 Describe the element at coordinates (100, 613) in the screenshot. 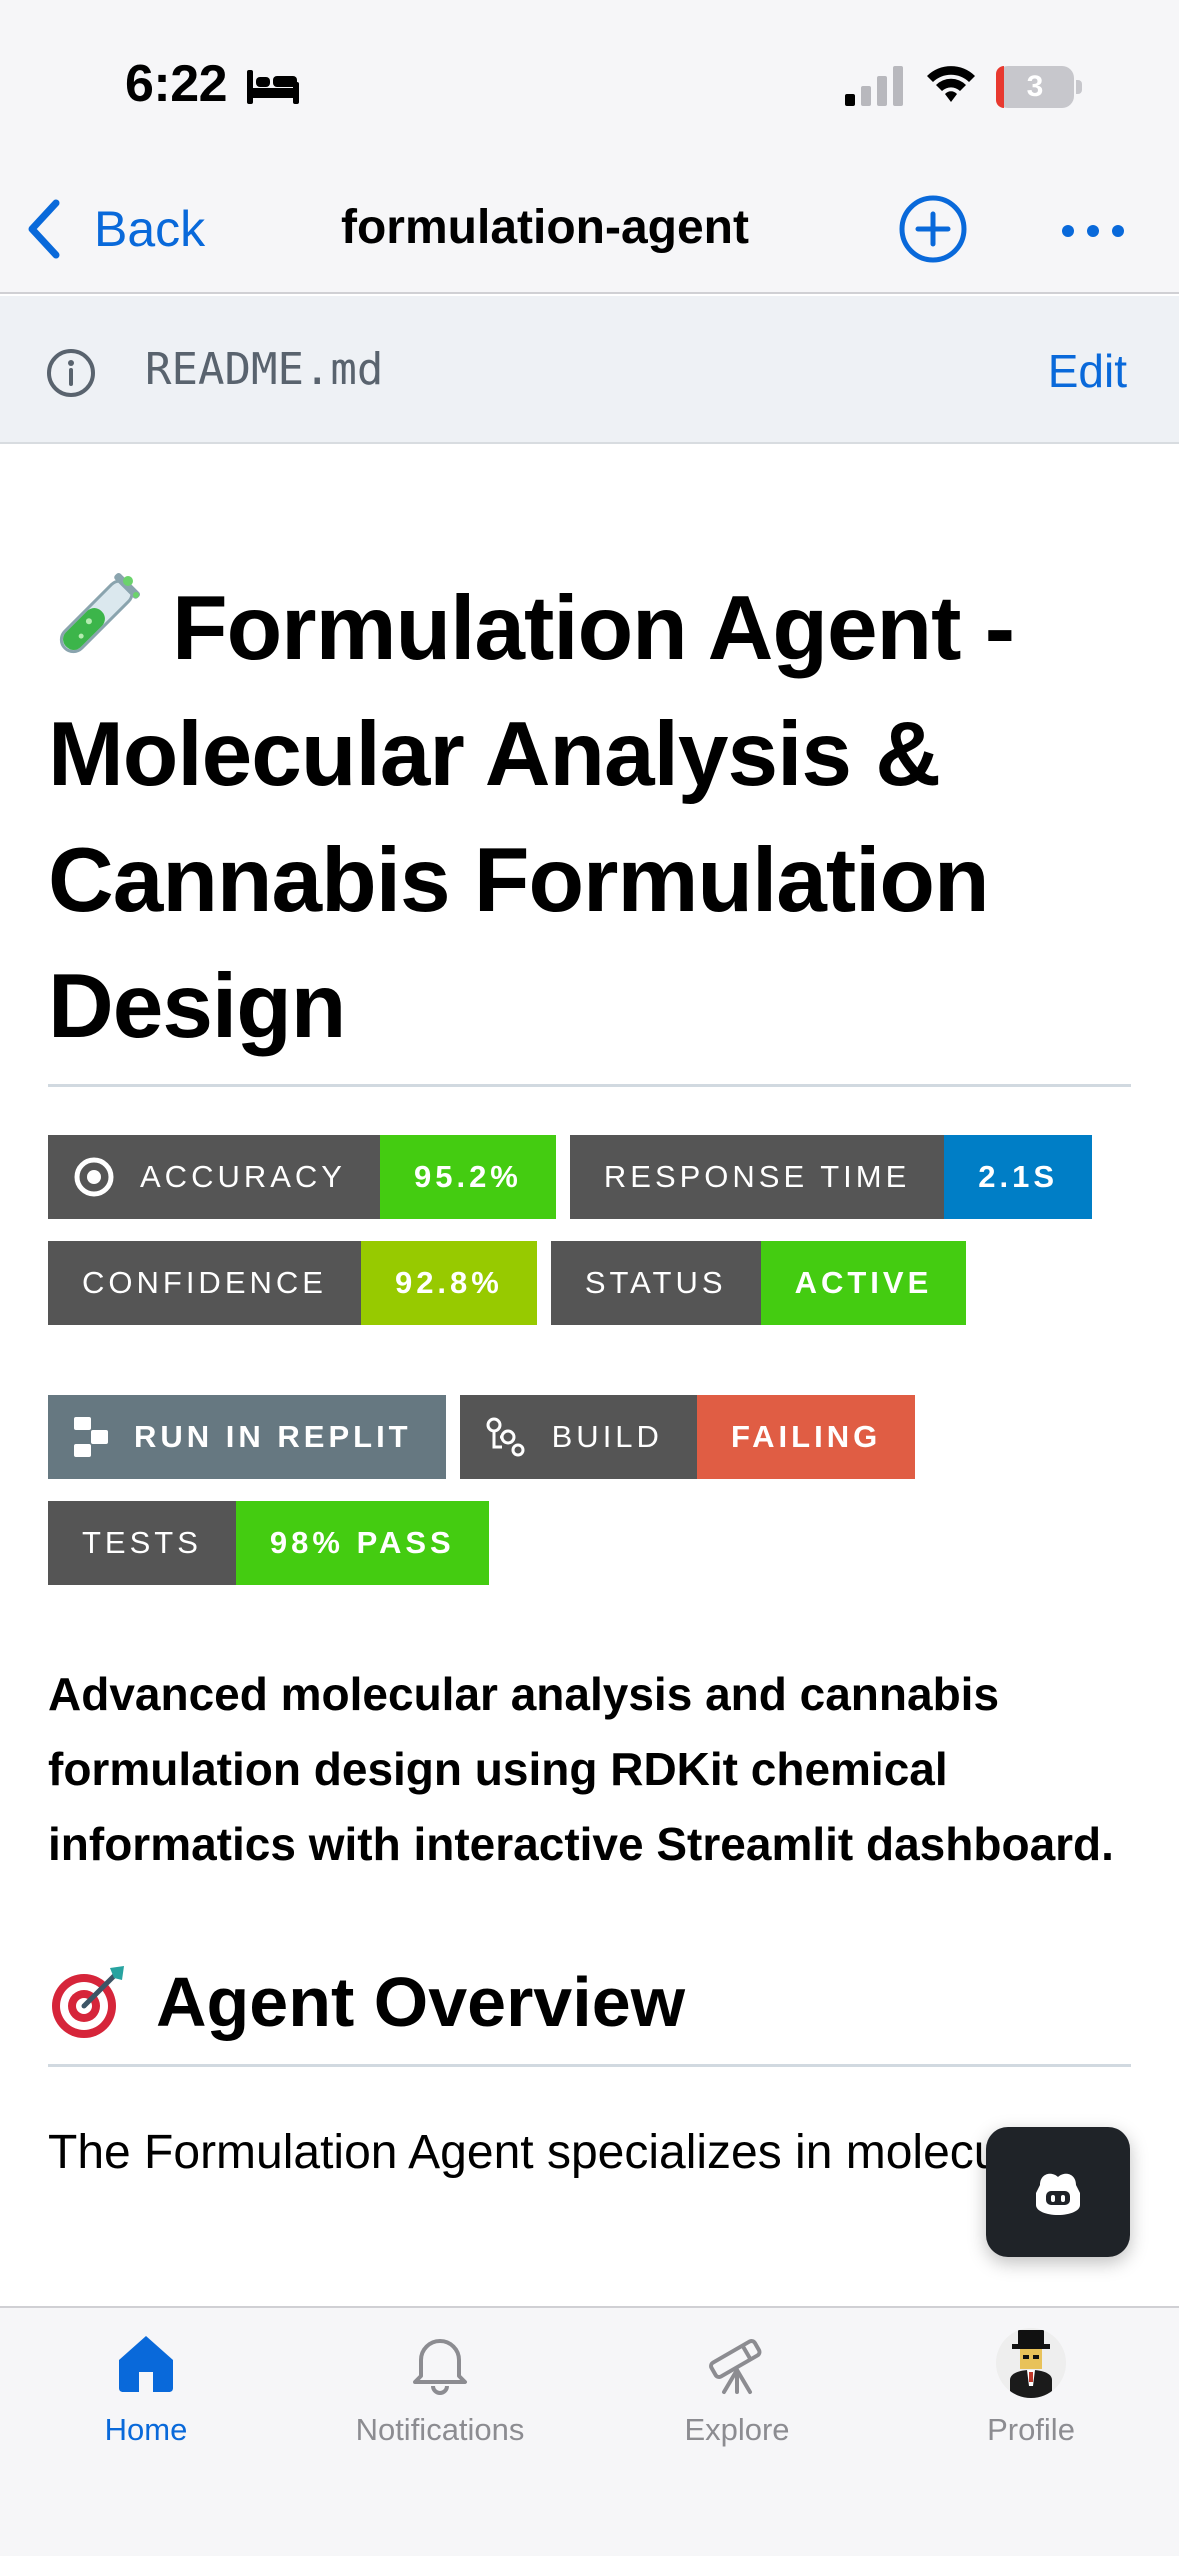

I see `test-tube-icon` at that location.